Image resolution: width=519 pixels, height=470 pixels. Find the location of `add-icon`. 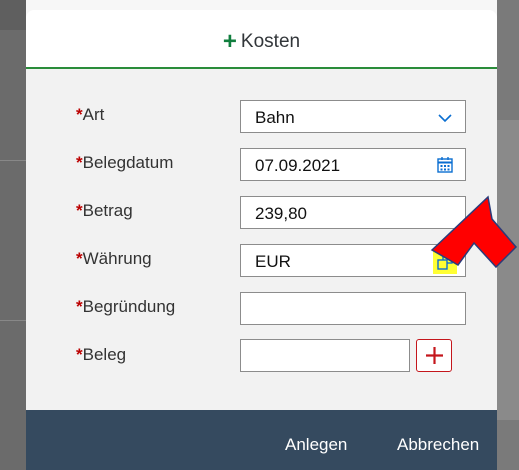

add-icon is located at coordinates (434, 358).